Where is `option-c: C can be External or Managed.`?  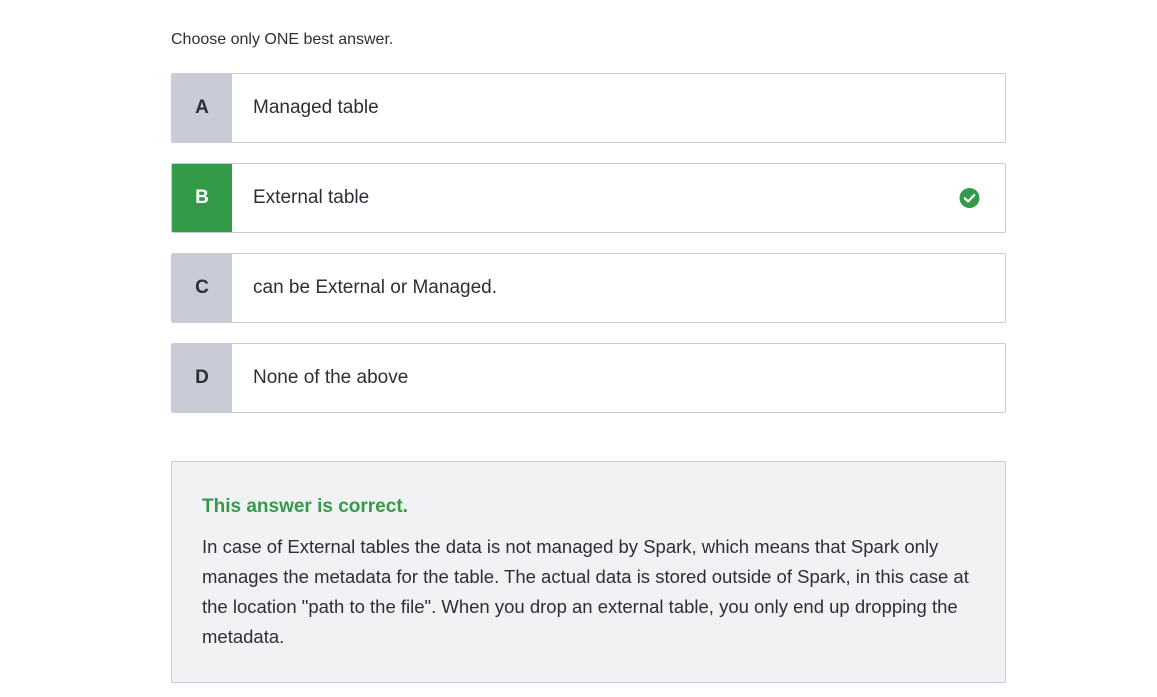 option-c: C can be External or Managed. is located at coordinates (588, 288).